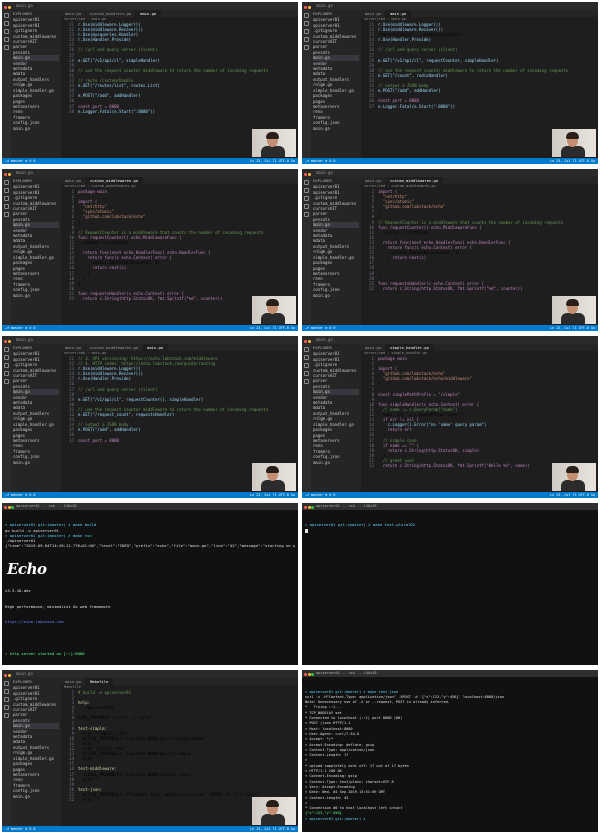  Describe the element at coordinates (111, 13) in the screenshot. I see `editor-tab: custom_handlers.go` at that location.